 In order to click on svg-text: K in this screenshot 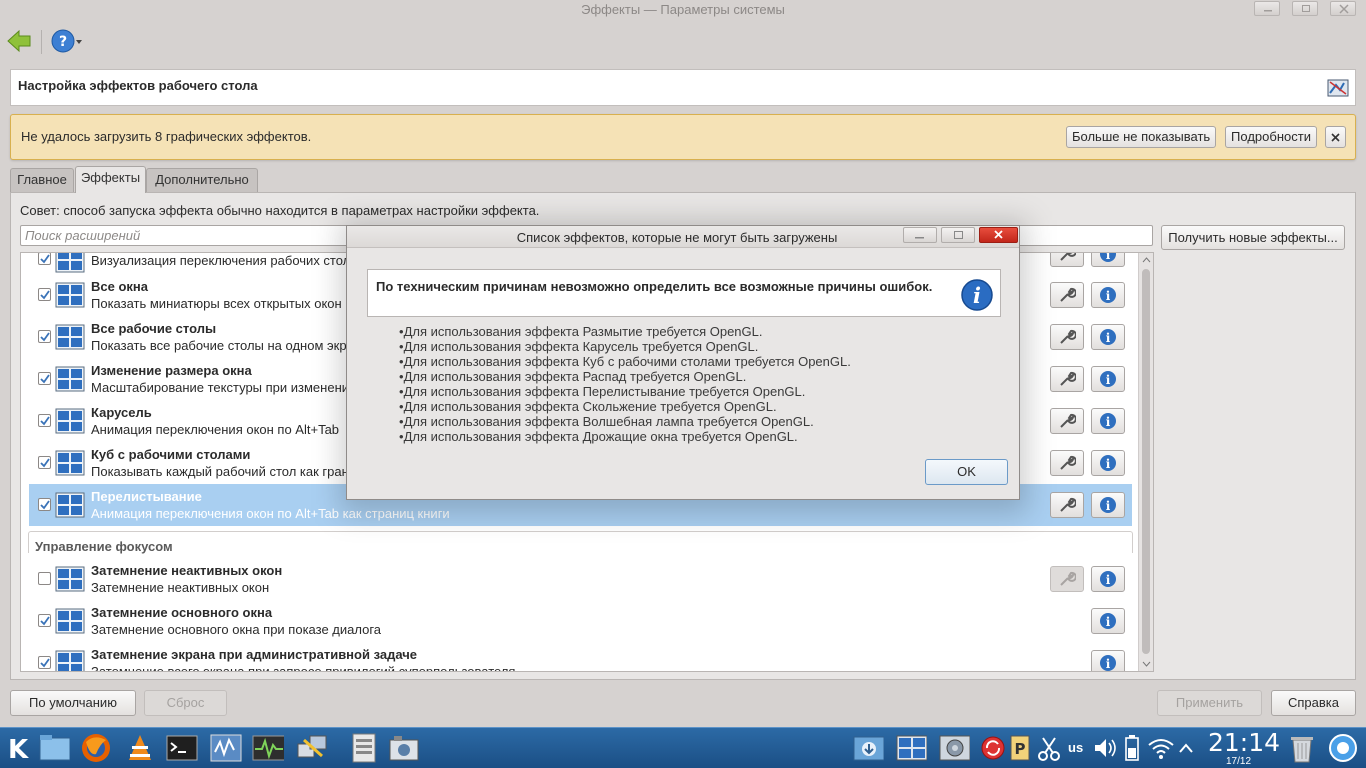, I will do `click(18, 749)`.